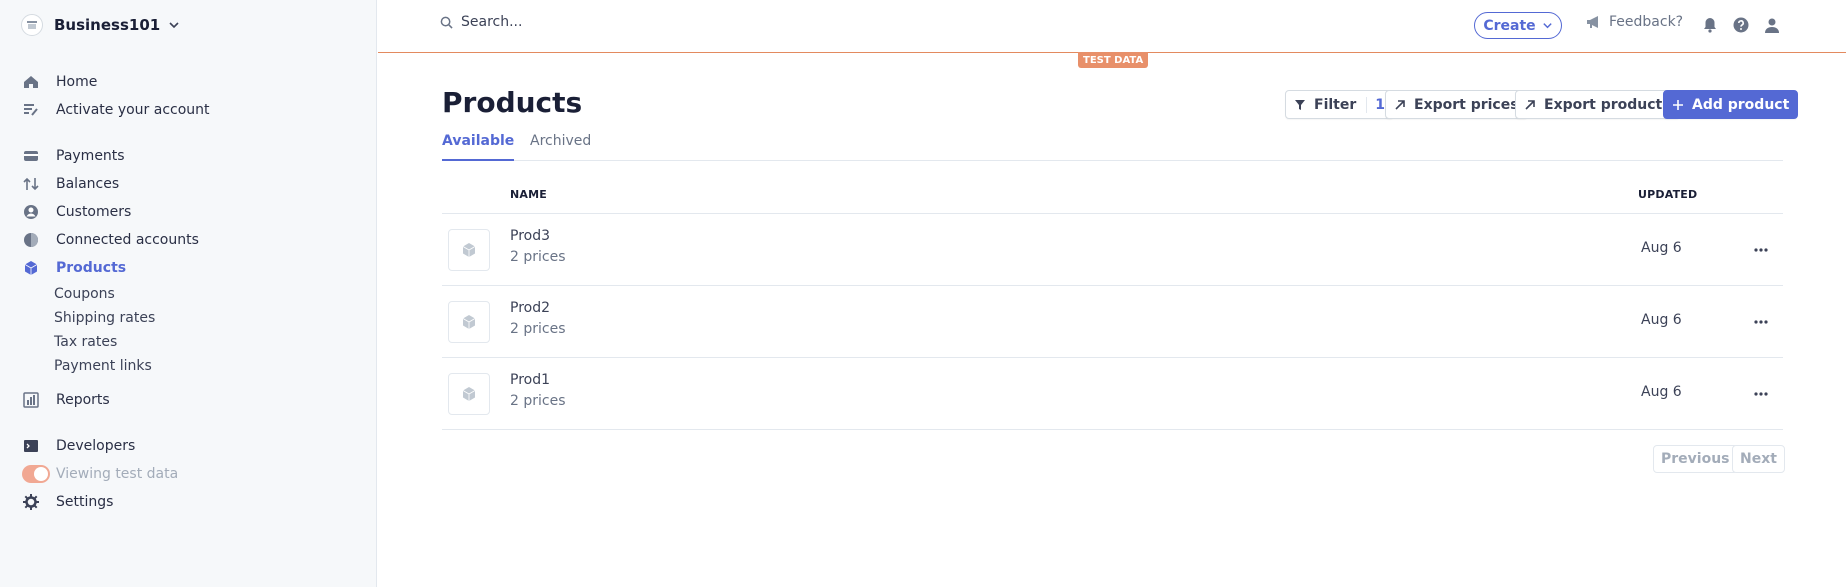  I want to click on plus-icon, so click(1678, 104).